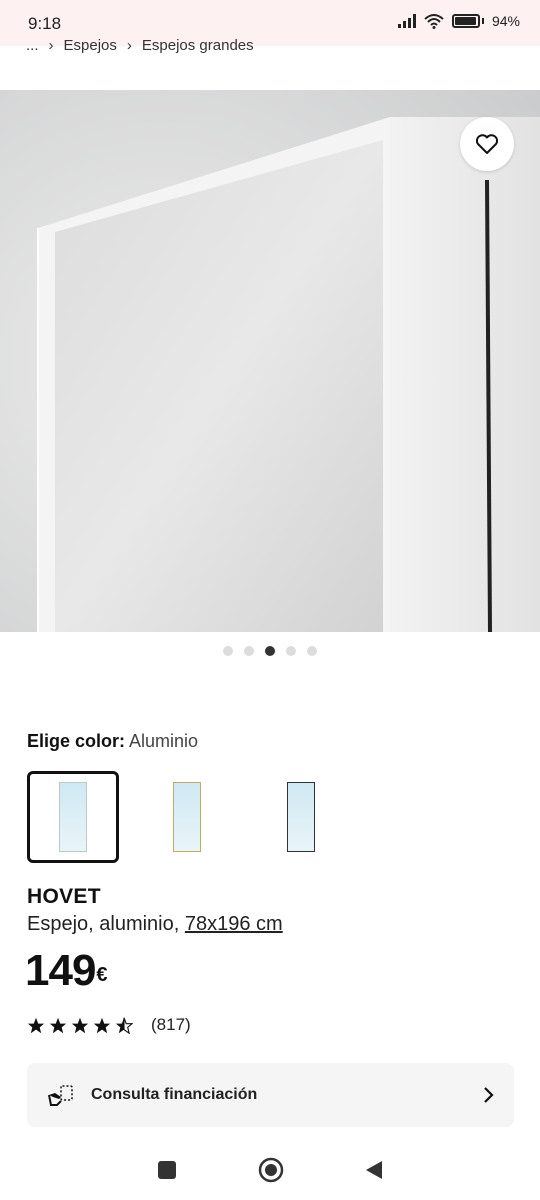  I want to click on product-description: Espejo, aluminio, 78x196 cm, so click(155, 924).